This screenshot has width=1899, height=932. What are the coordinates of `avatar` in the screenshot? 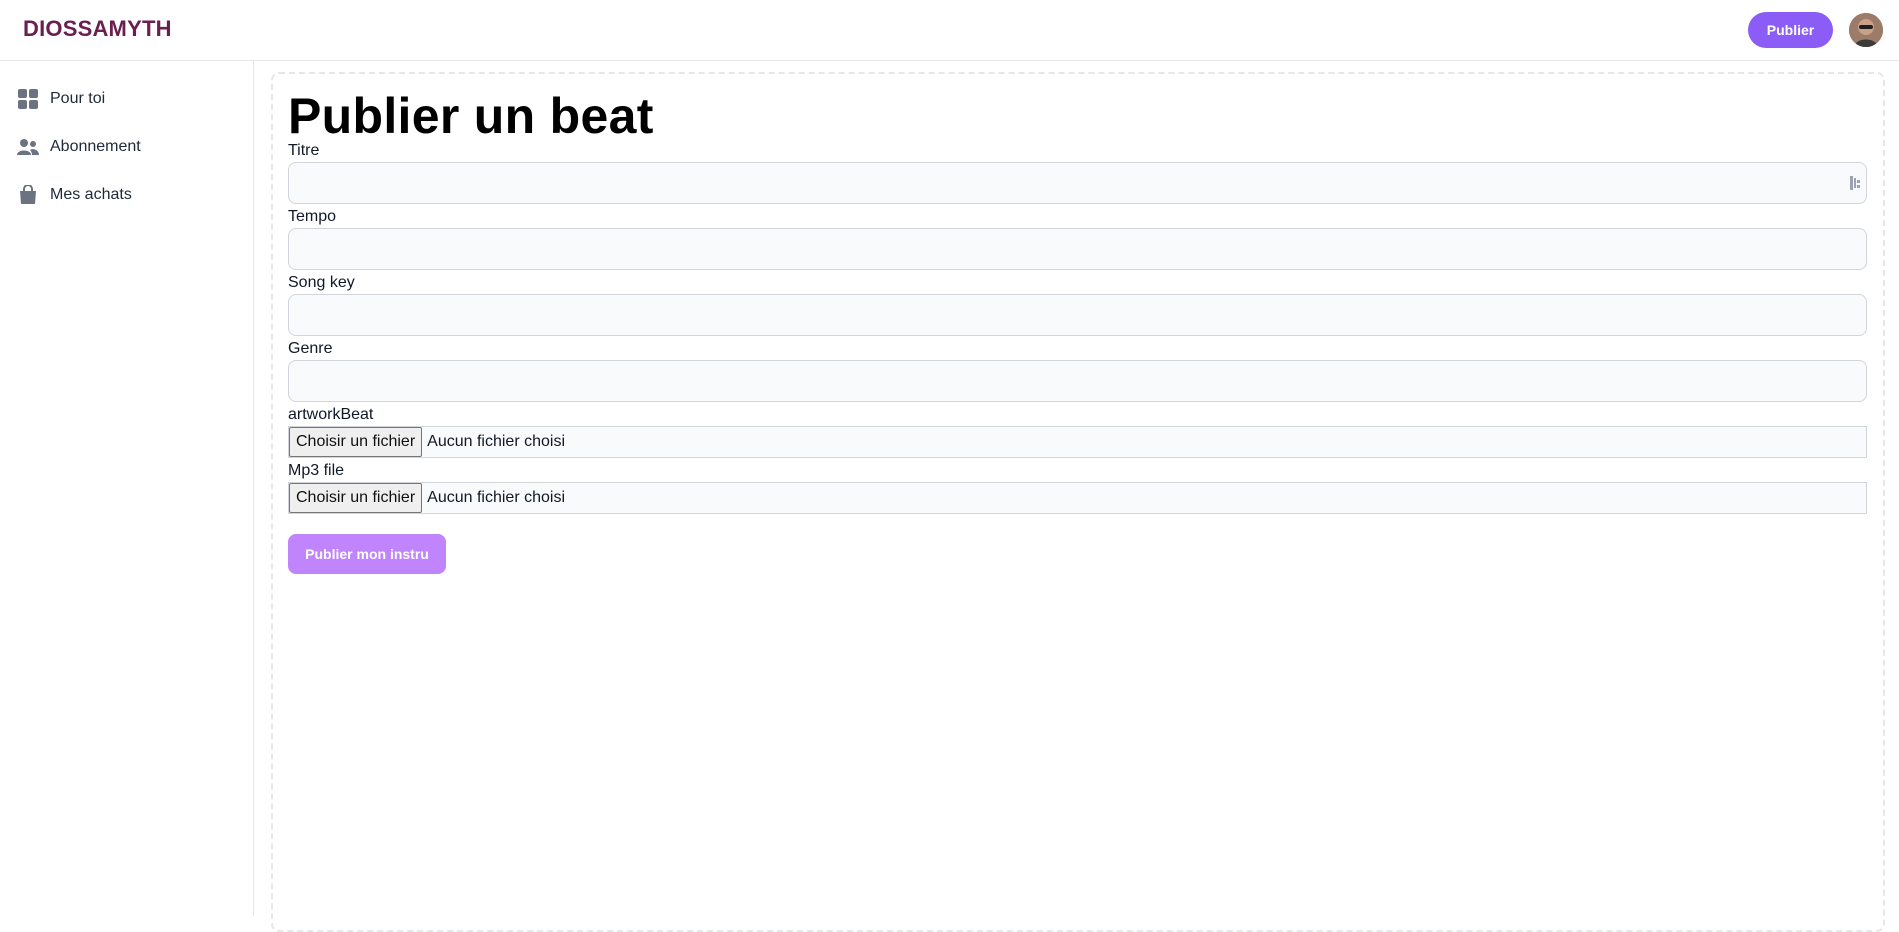 It's located at (1866, 30).